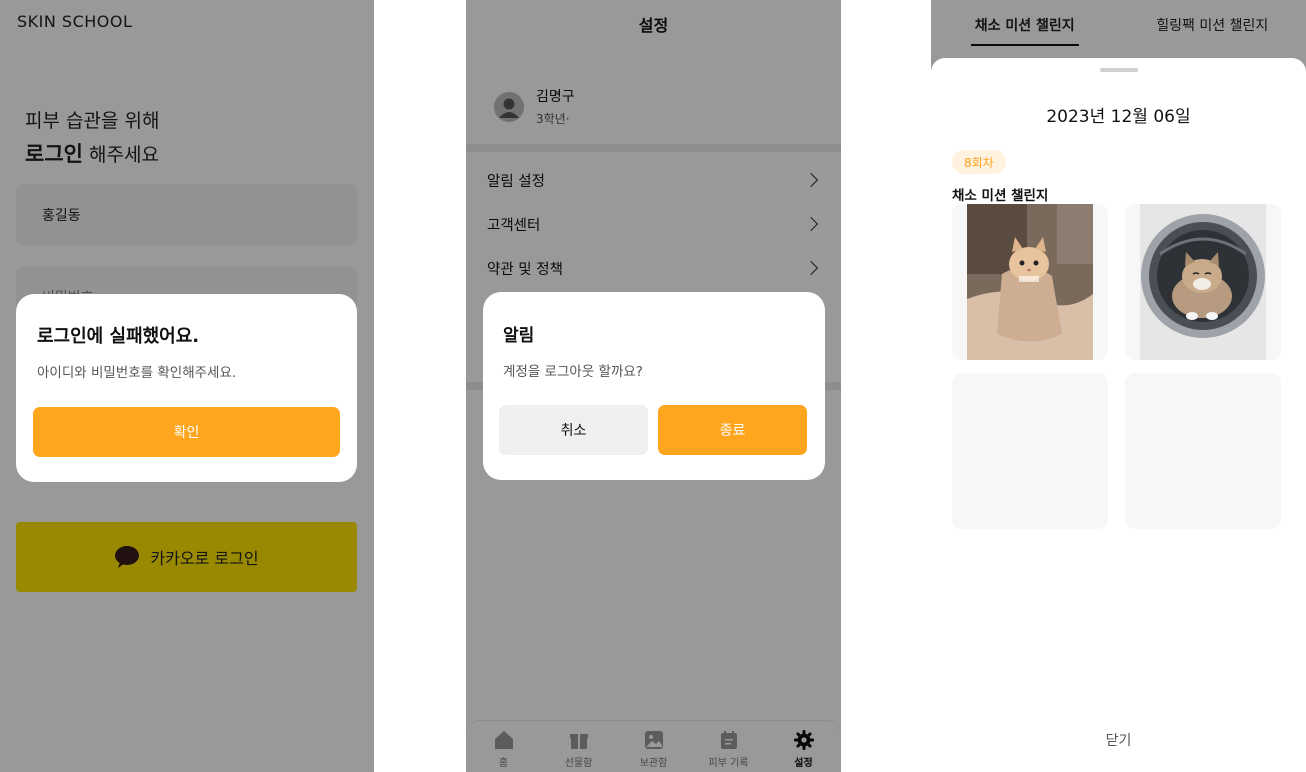  I want to click on mission-section-title: 채소 미션 챌린지, so click(1000, 196).